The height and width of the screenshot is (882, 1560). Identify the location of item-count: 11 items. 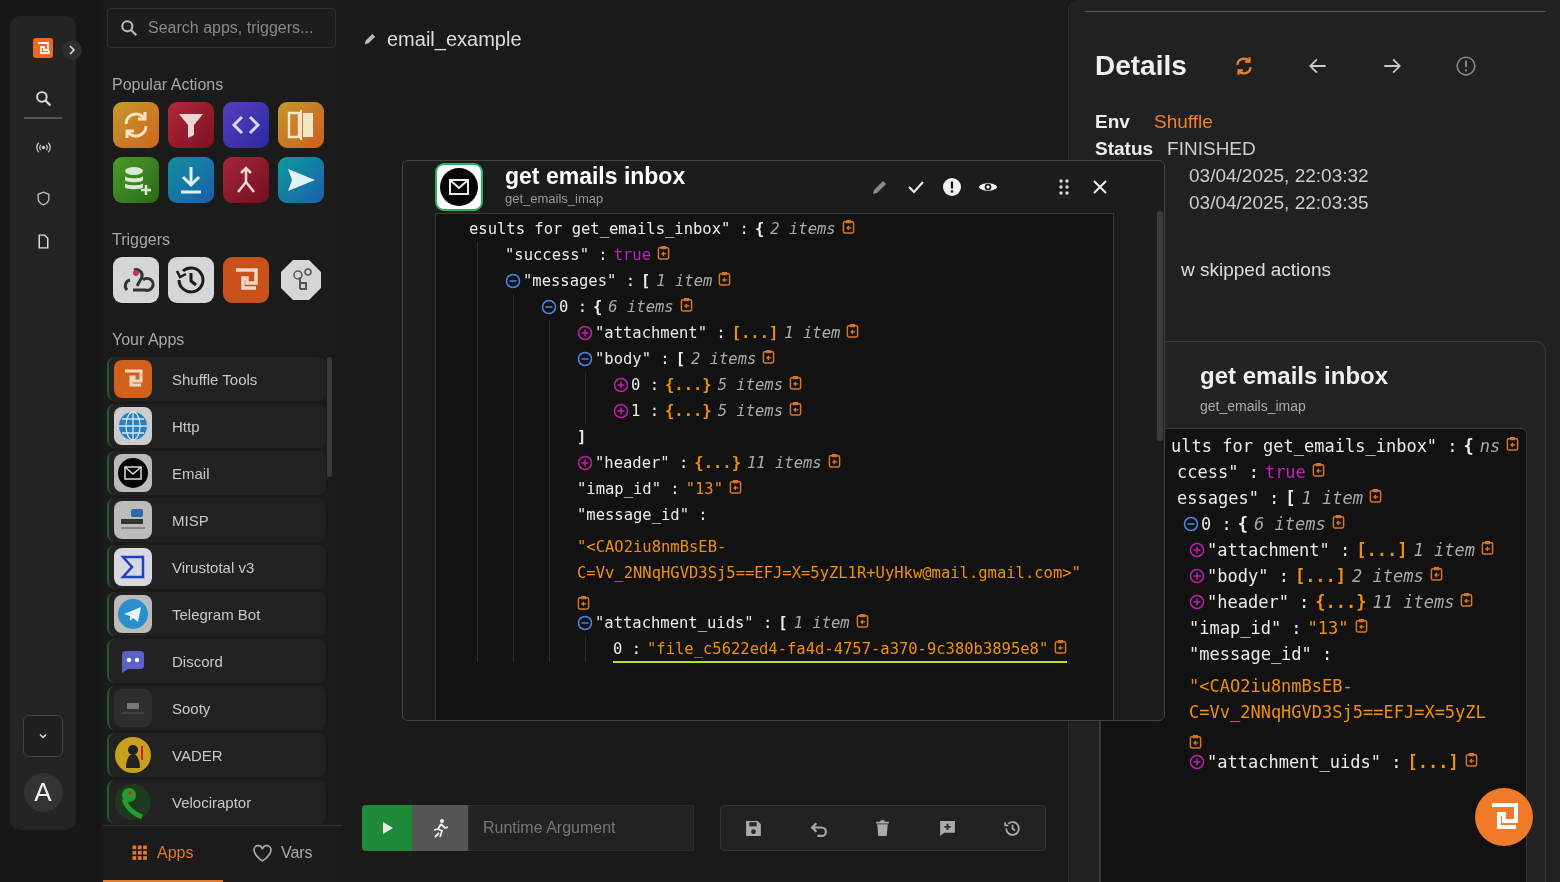
(1413, 602).